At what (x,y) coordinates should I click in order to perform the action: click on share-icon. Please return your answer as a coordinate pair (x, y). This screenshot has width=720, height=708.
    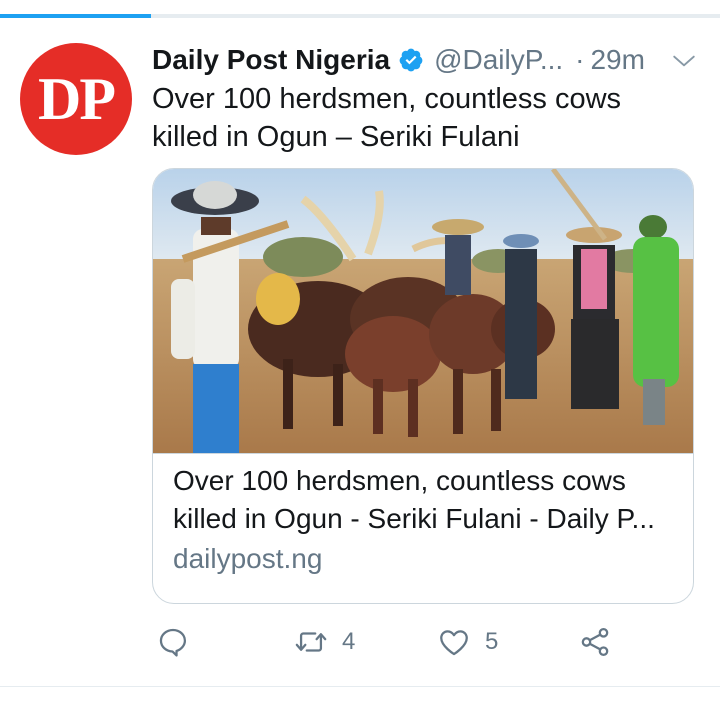
    Looking at the image, I should click on (595, 642).